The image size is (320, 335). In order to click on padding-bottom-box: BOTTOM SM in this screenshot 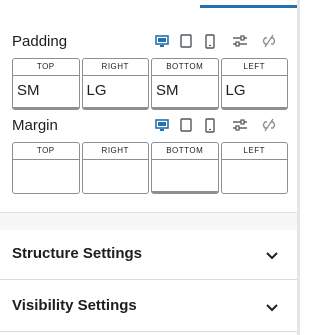, I will do `click(185, 84)`.